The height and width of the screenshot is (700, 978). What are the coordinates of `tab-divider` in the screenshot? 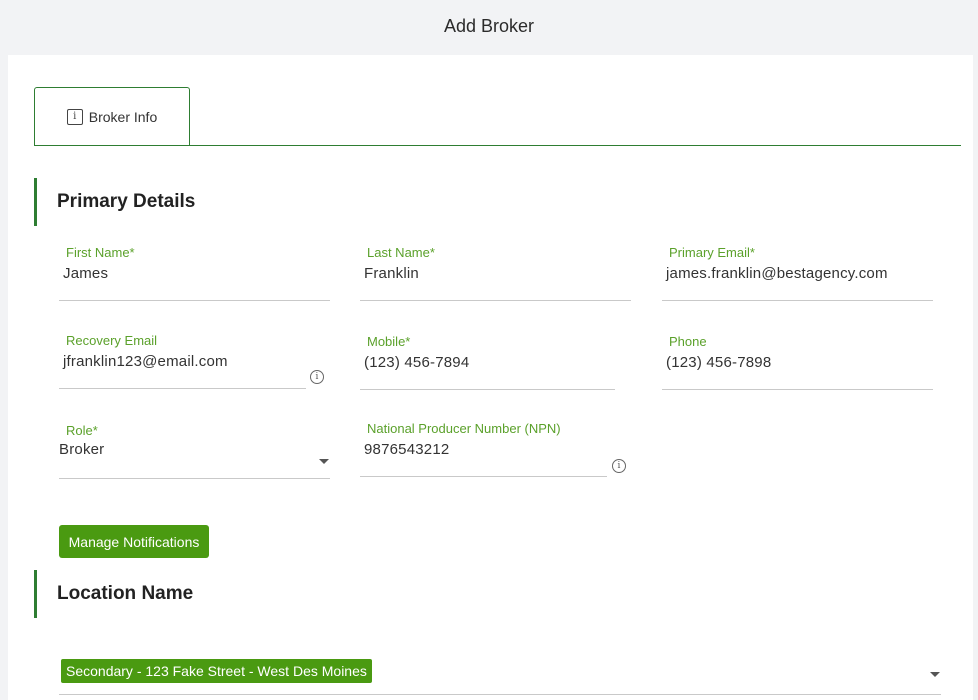 It's located at (497, 145).